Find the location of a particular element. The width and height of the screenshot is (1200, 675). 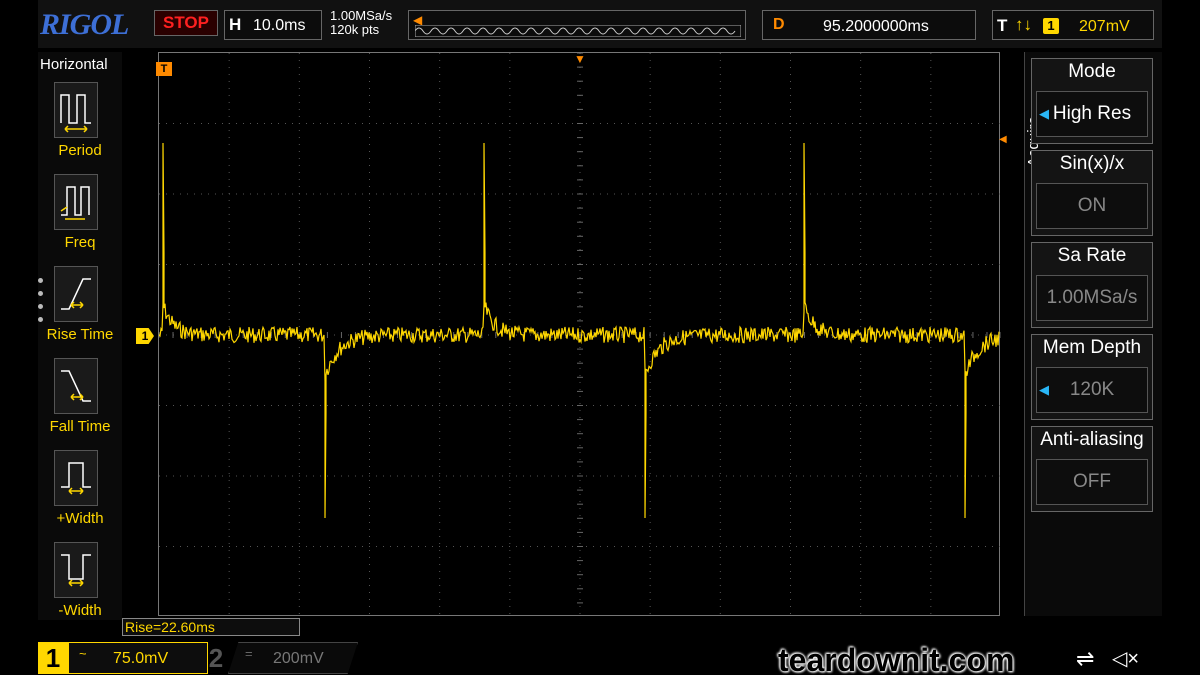

trigger-position-icon: ▼ is located at coordinates (580, 59).